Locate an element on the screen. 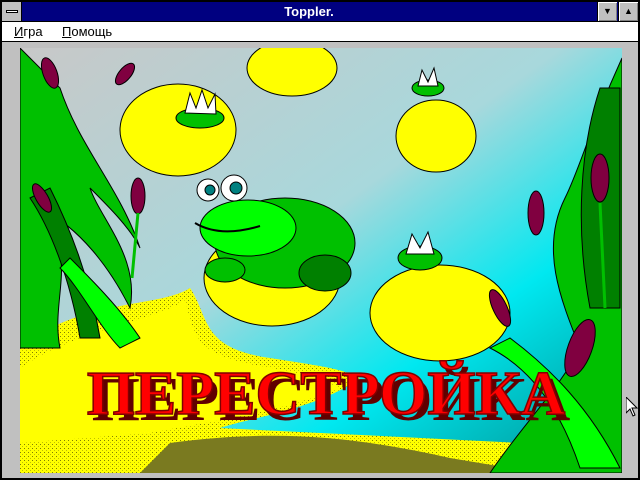 The height and width of the screenshot is (480, 640). system-menu-button is located at coordinates (12, 11).